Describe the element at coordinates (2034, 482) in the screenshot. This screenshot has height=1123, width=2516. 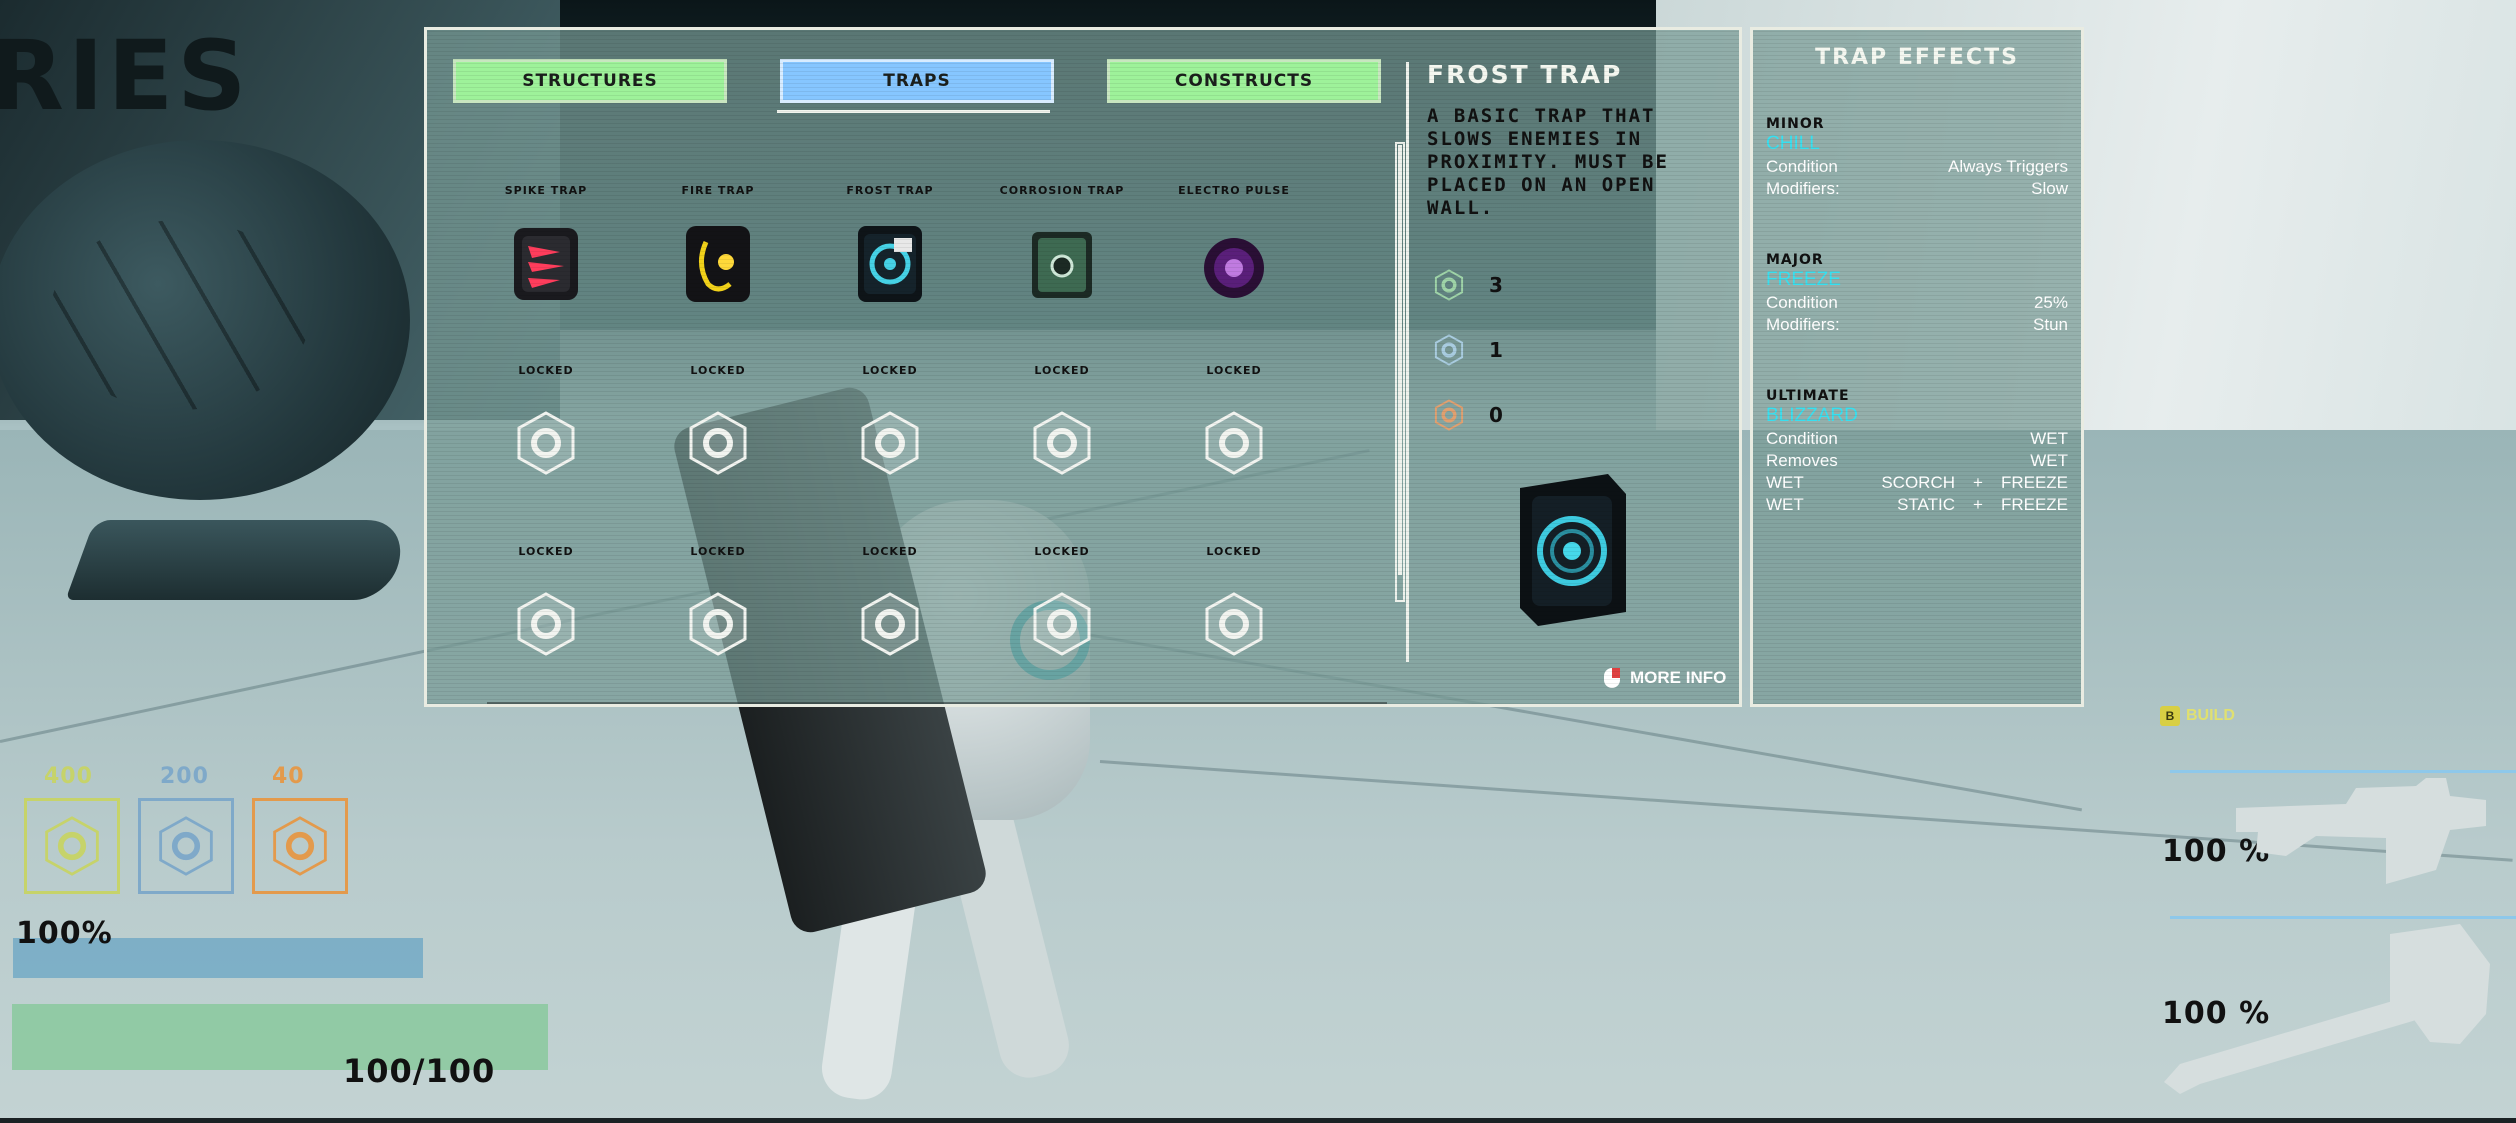
I see `combo-b: FREEZE` at that location.